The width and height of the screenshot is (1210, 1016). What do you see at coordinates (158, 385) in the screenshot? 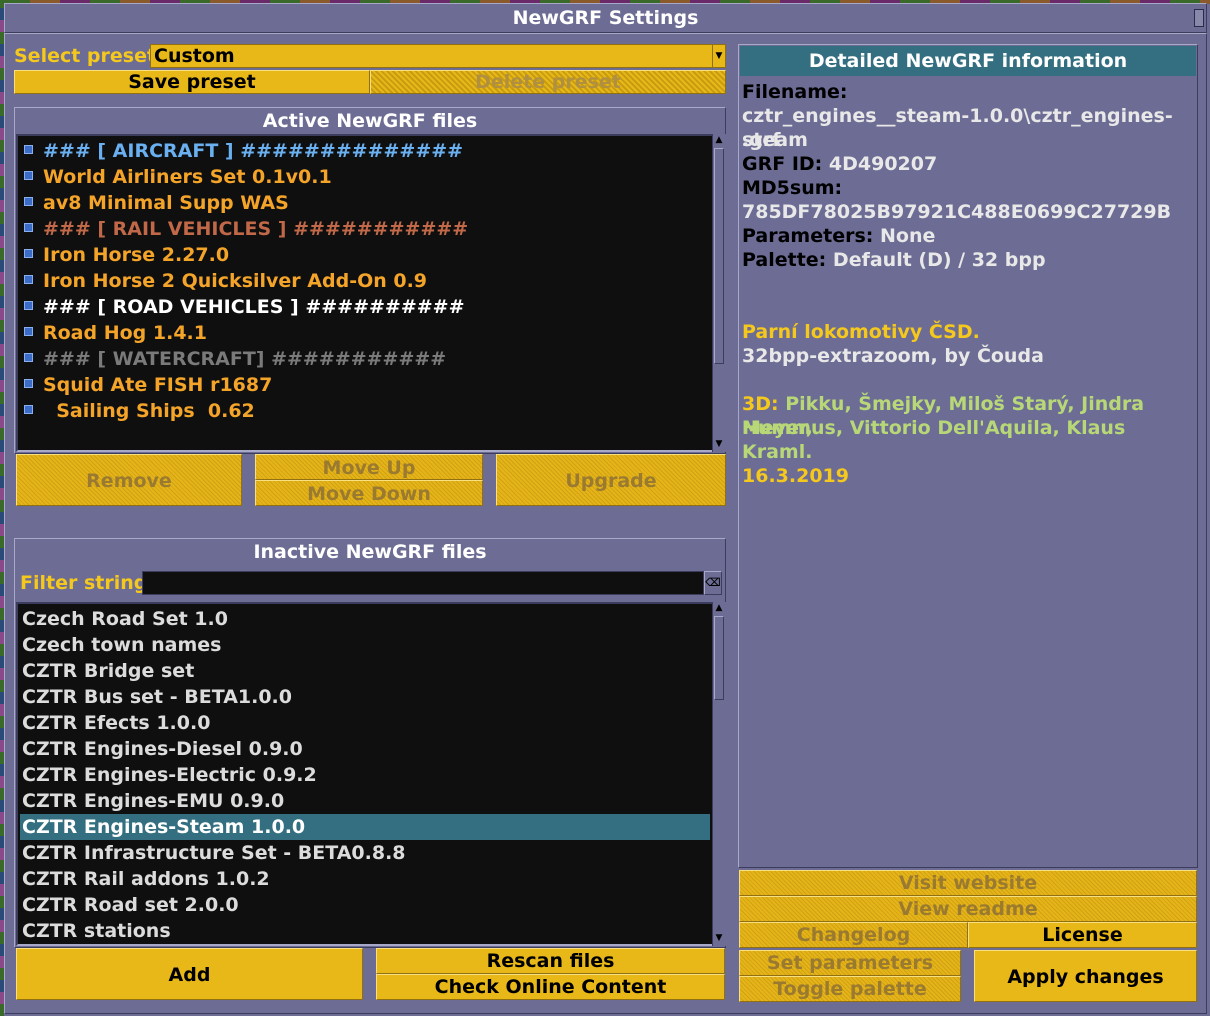
I see `active-item-text: Squid Ate FISH r1687` at bounding box center [158, 385].